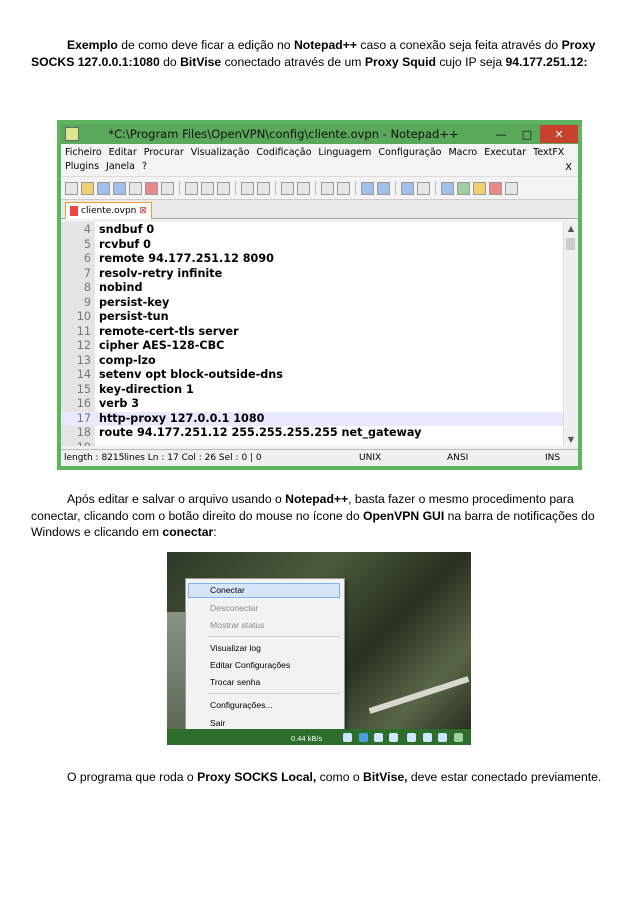 This screenshot has height=903, width=638. What do you see at coordinates (123, 152) in the screenshot?
I see `menu-editar: Editar` at bounding box center [123, 152].